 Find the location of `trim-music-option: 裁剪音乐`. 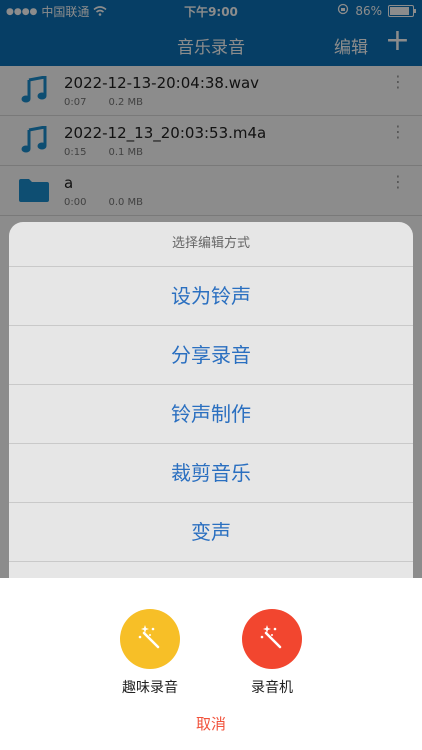

trim-music-option: 裁剪音乐 is located at coordinates (211, 473).